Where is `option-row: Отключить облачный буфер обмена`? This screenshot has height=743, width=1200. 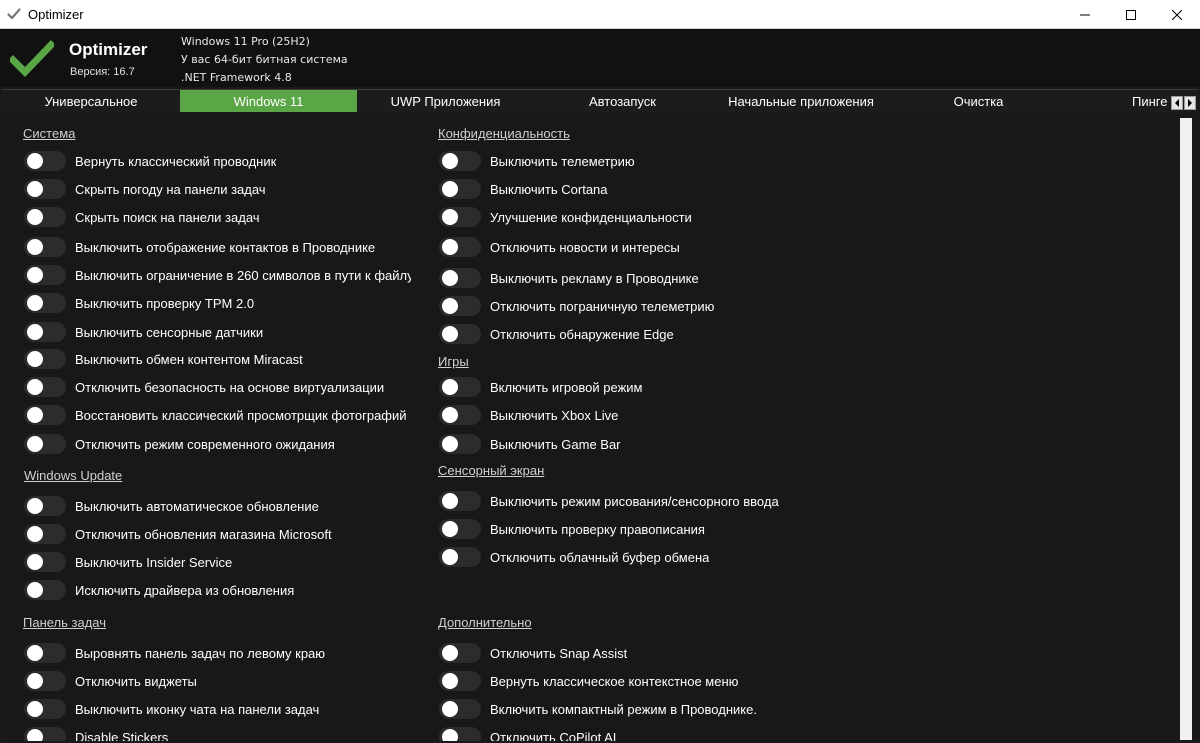
option-row: Отключить облачный буфер обмена is located at coordinates (574, 557).